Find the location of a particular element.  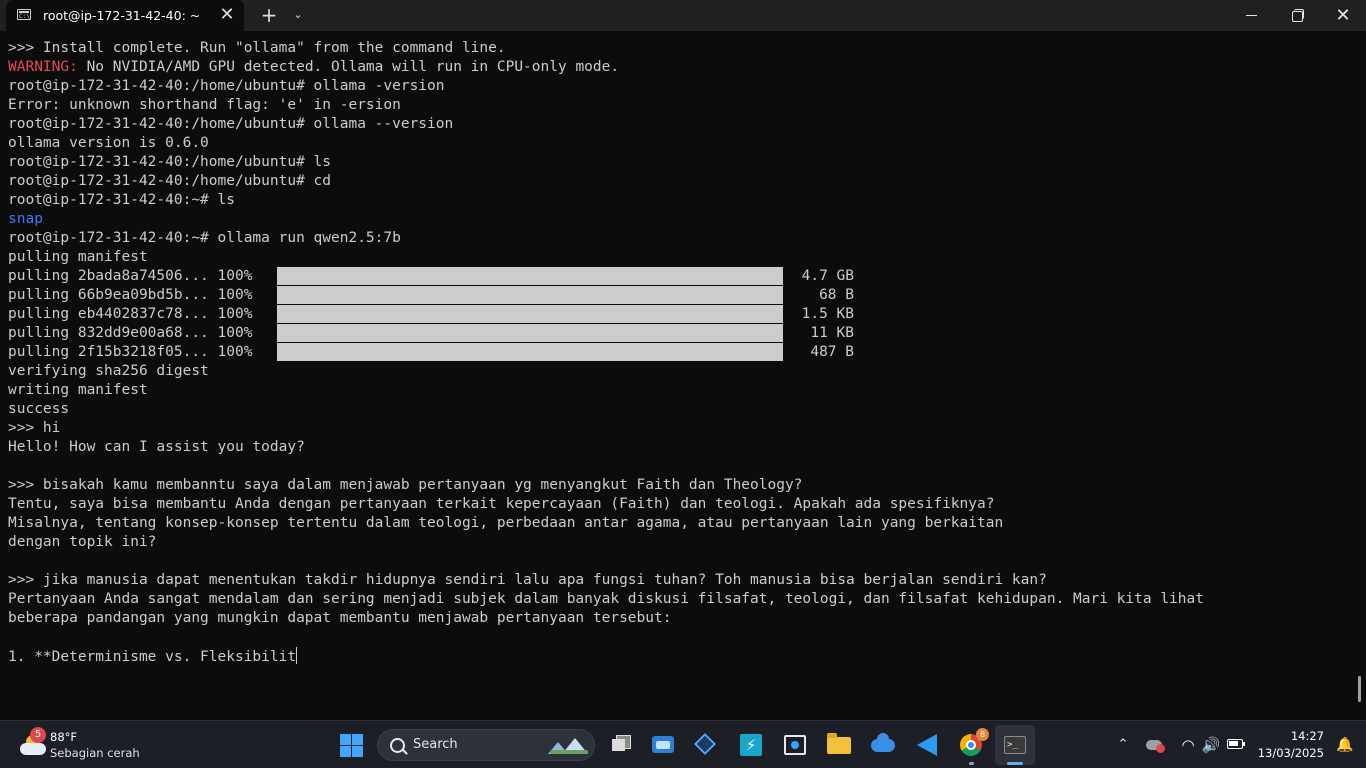

speaker-icon: 🔊 is located at coordinates (1211, 745).